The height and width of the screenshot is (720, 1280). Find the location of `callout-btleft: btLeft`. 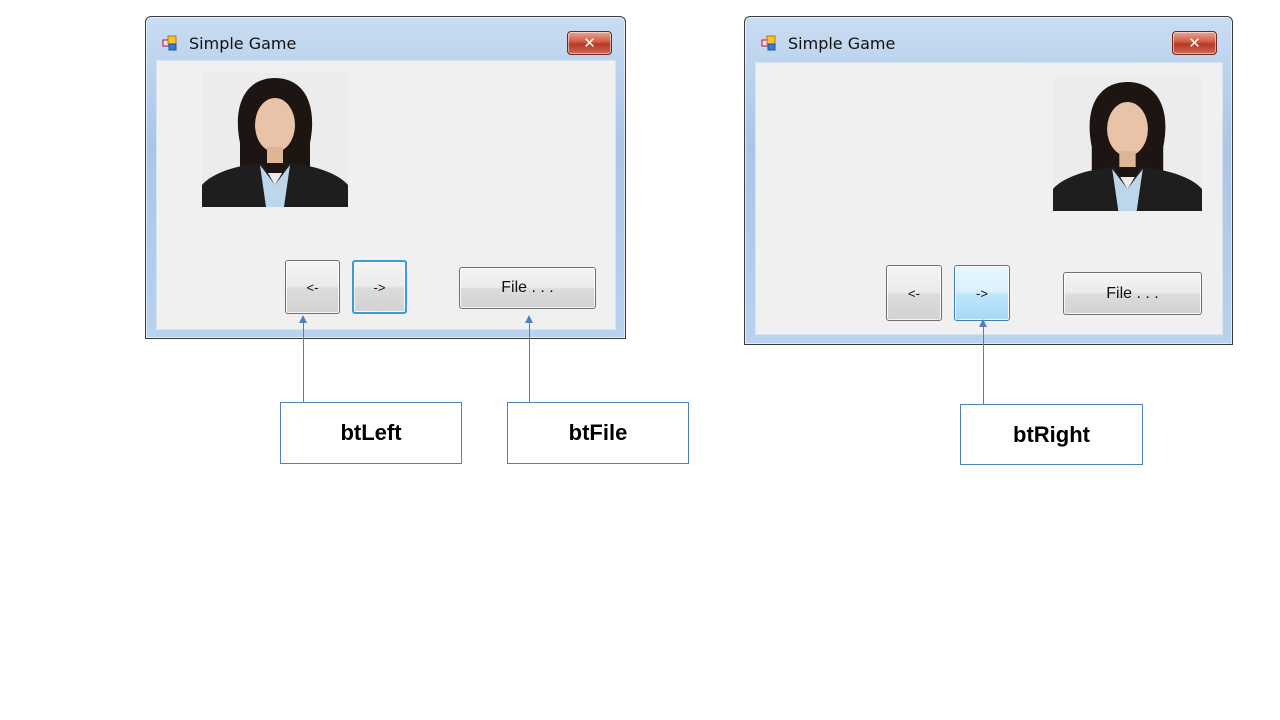

callout-btleft: btLeft is located at coordinates (371, 433).